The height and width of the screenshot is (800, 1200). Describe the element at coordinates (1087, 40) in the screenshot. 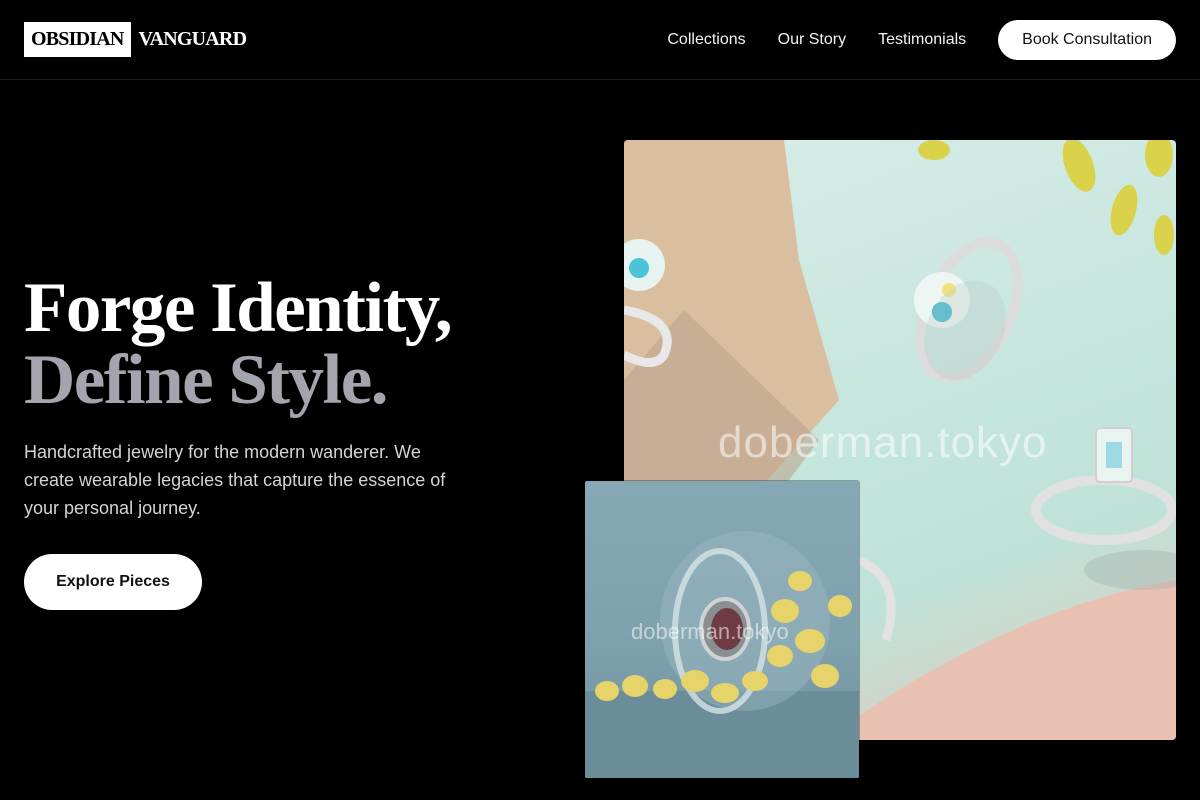

I see `book-consultation-button: Book Consultation` at that location.